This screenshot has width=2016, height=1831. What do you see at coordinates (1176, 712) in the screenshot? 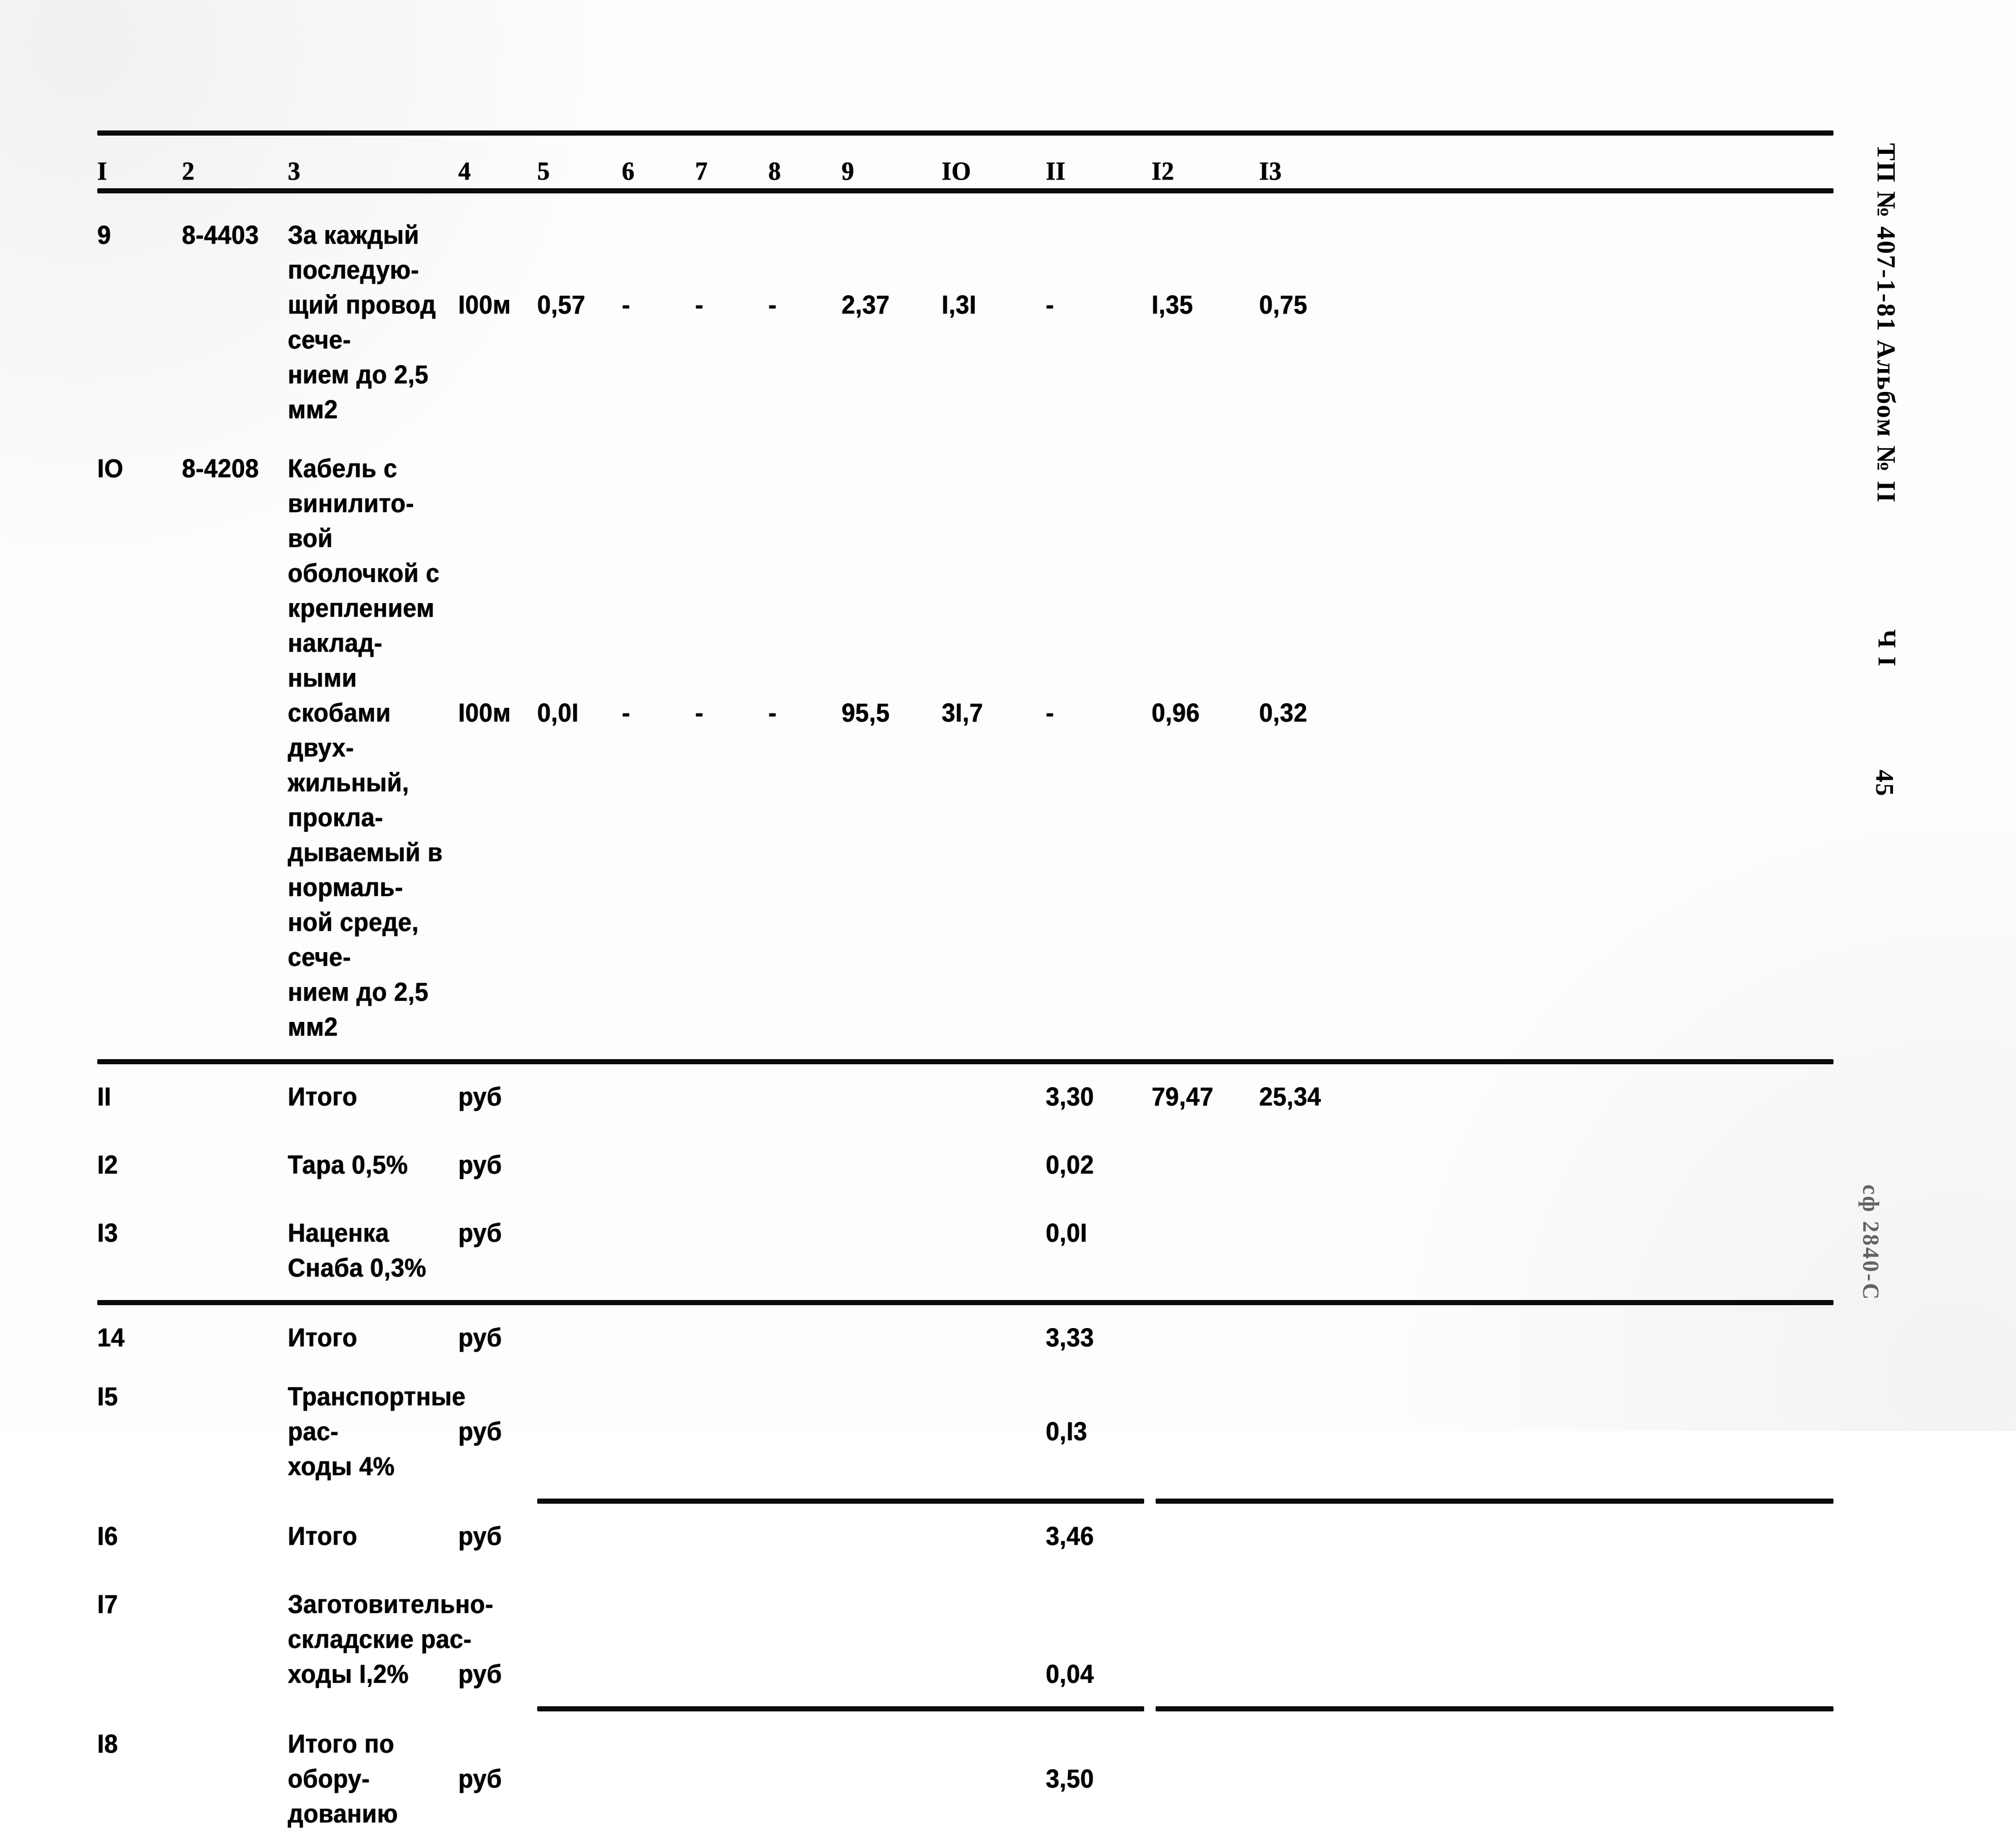
I see `row-value-12: 0,96` at bounding box center [1176, 712].